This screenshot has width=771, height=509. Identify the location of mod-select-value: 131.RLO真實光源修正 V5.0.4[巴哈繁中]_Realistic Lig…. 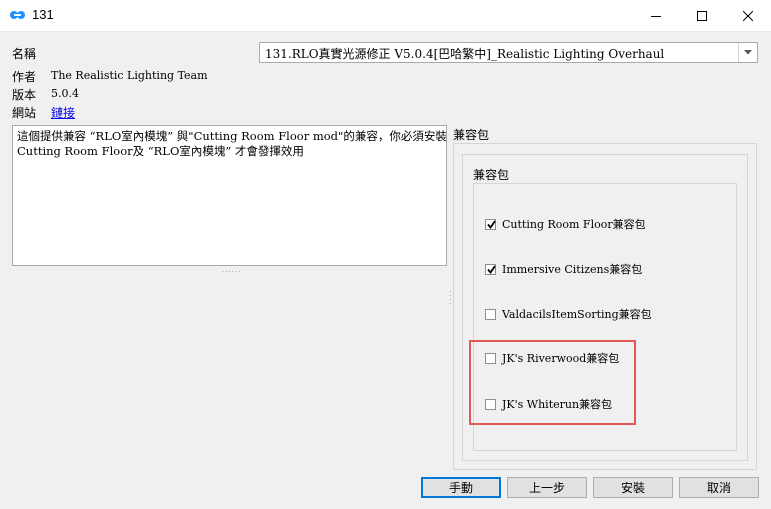
(465, 54).